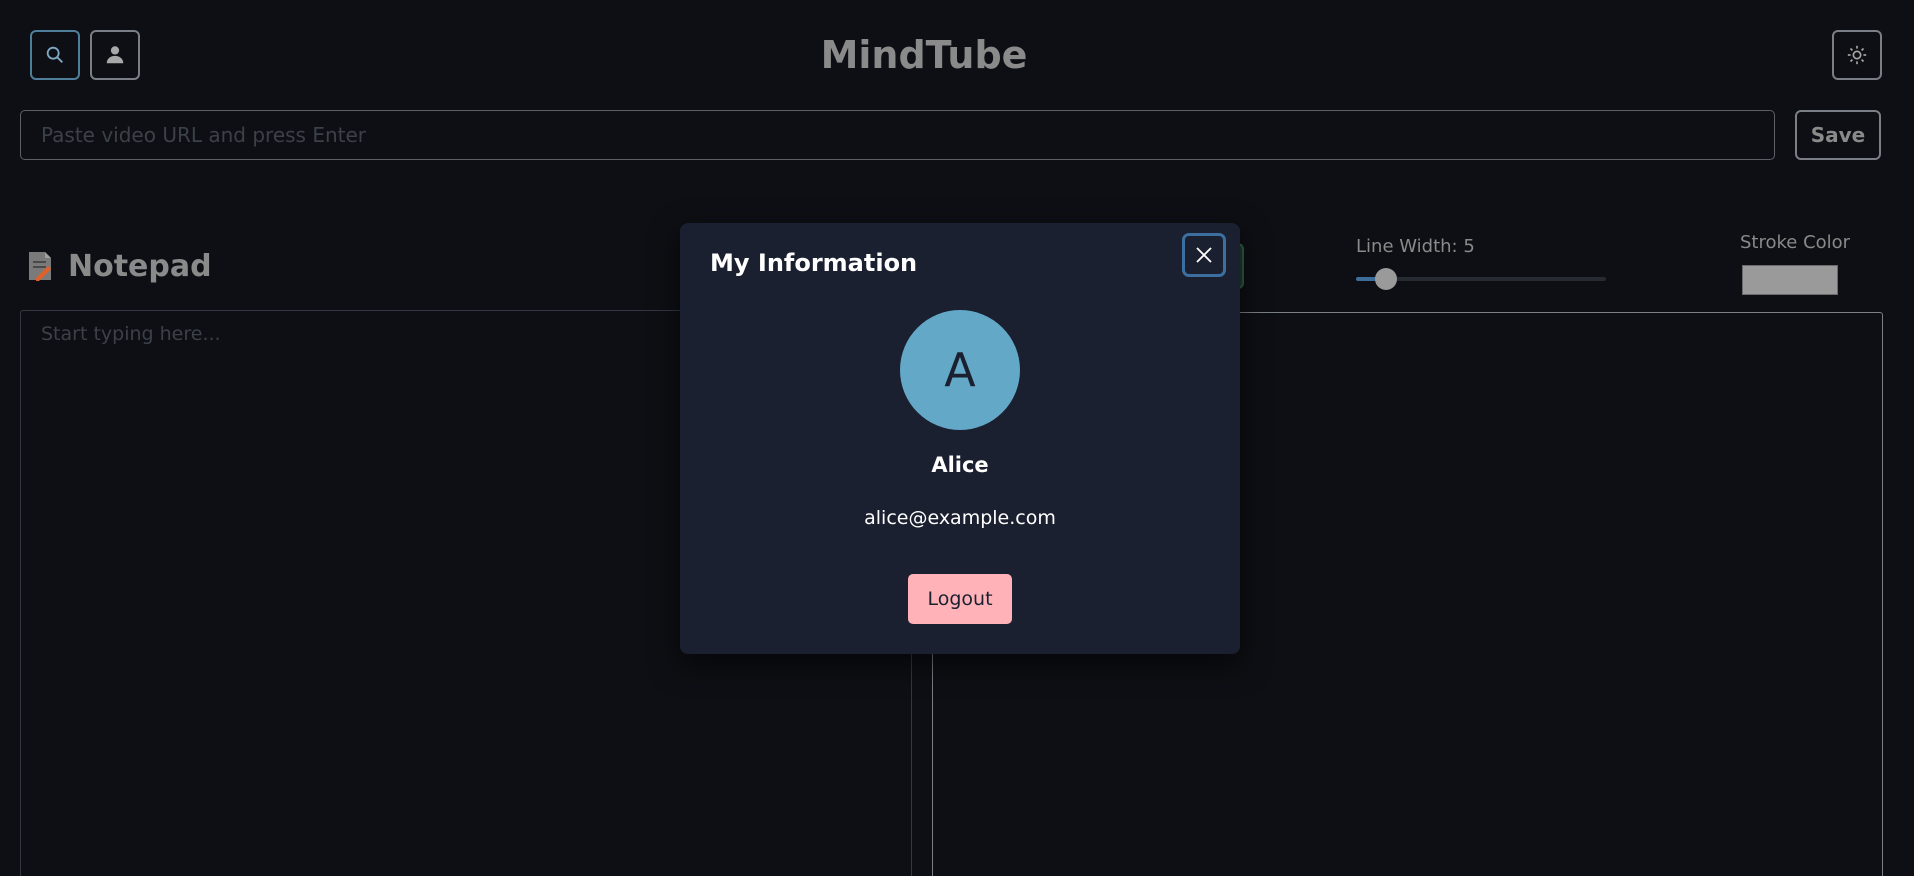 The width and height of the screenshot is (1914, 876). I want to click on sun-icon, so click(1857, 55).